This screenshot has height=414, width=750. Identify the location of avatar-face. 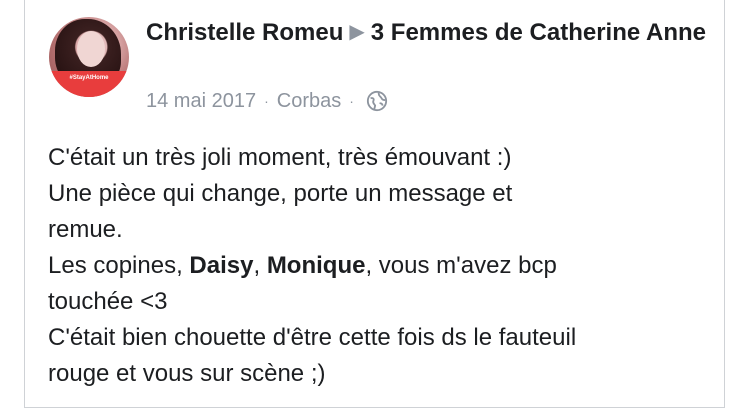
(91, 49).